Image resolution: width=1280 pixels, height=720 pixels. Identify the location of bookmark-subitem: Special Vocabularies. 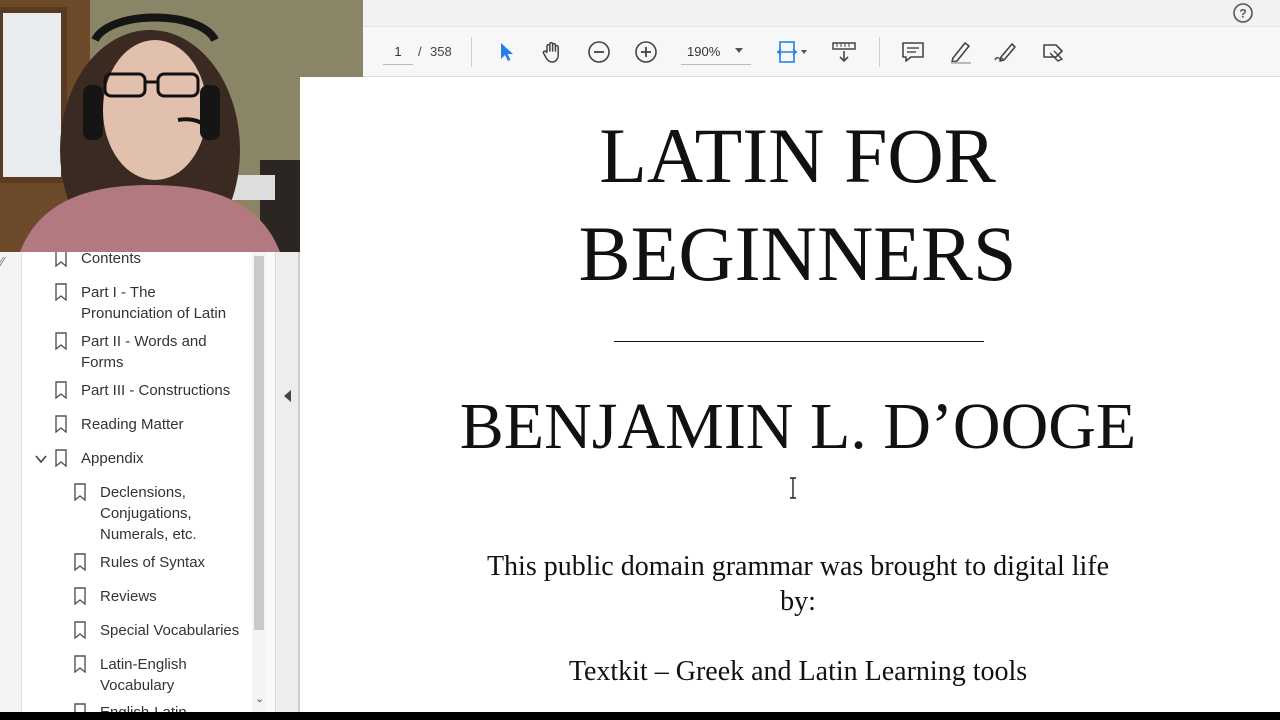
(162, 630).